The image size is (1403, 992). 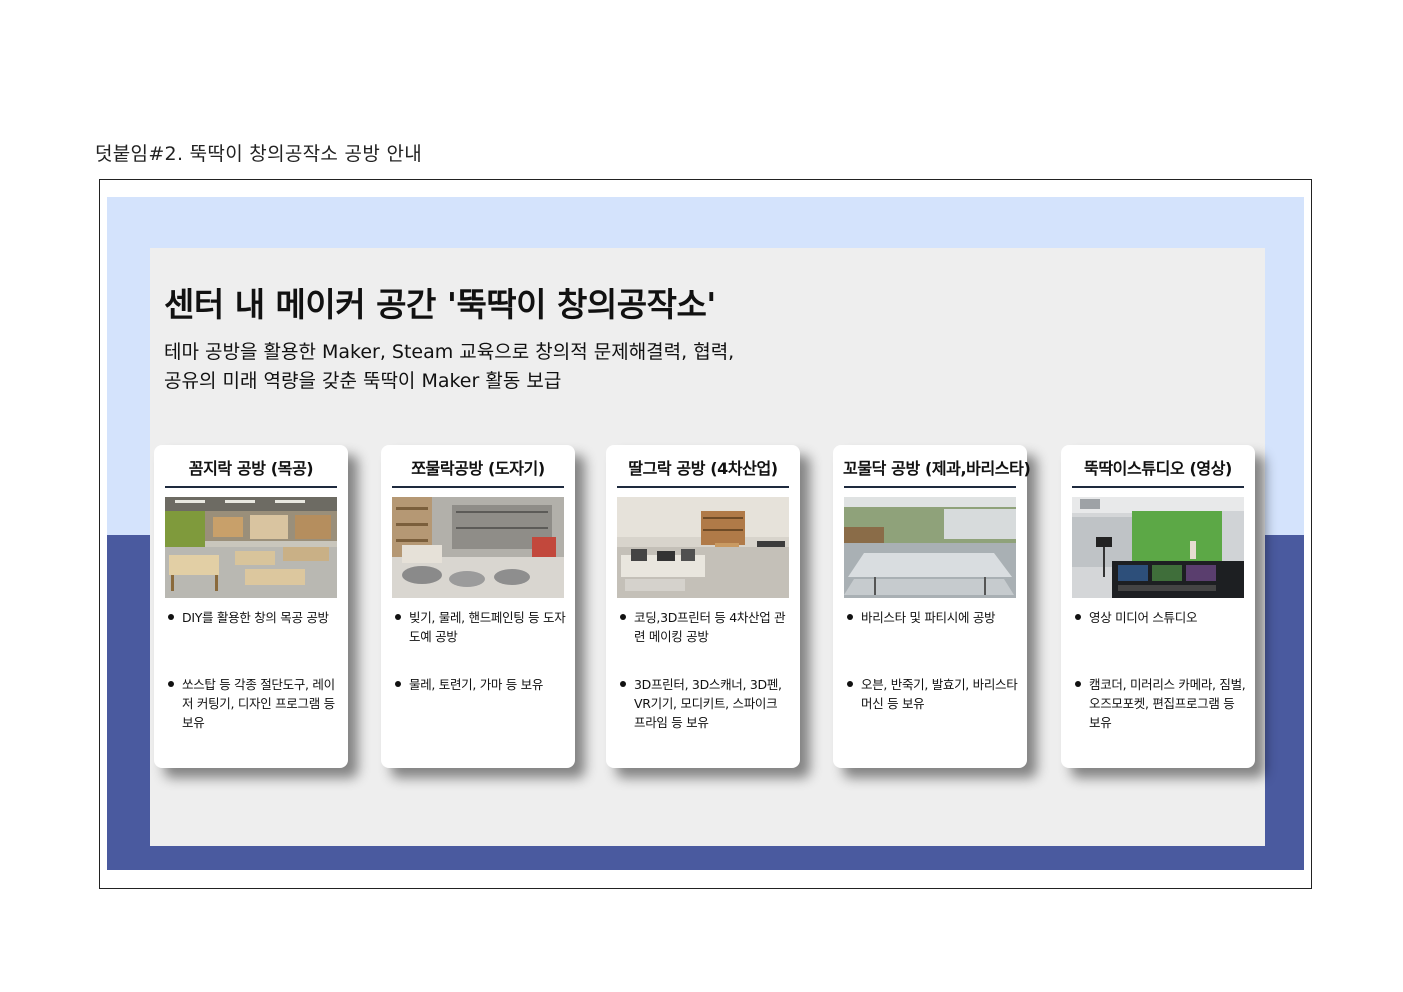 I want to click on list-item: 오븐, 반죽기, 발효기, 바리스타 머신 등 보유, so click(x=932, y=694).